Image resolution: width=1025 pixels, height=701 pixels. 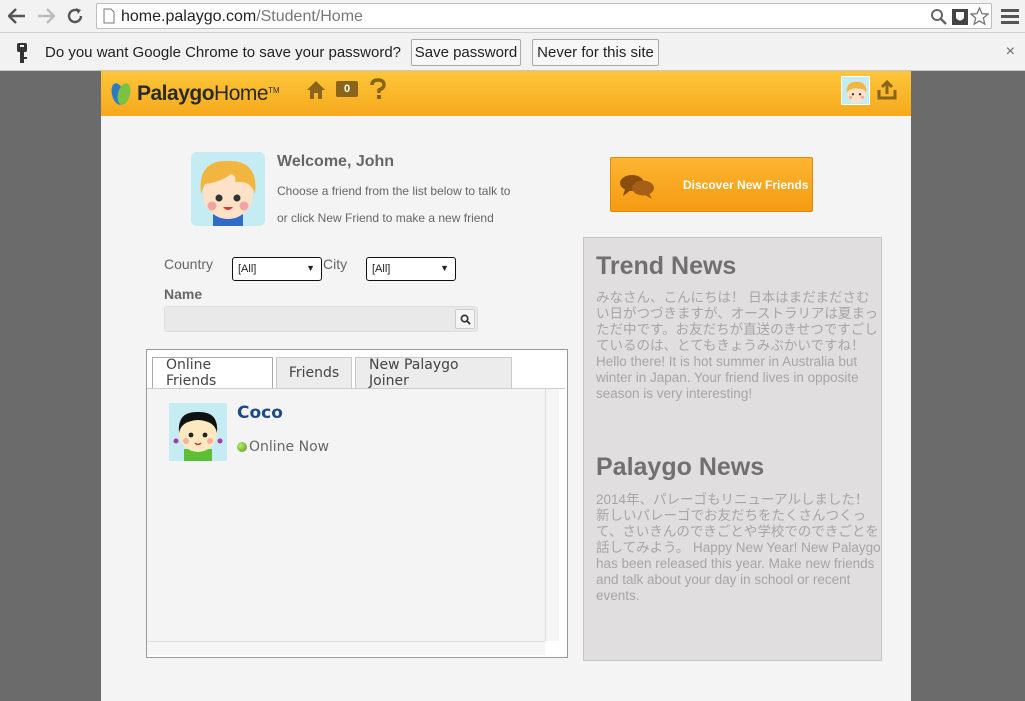 What do you see at coordinates (979, 16) in the screenshot?
I see `bookmark-star-icon` at bounding box center [979, 16].